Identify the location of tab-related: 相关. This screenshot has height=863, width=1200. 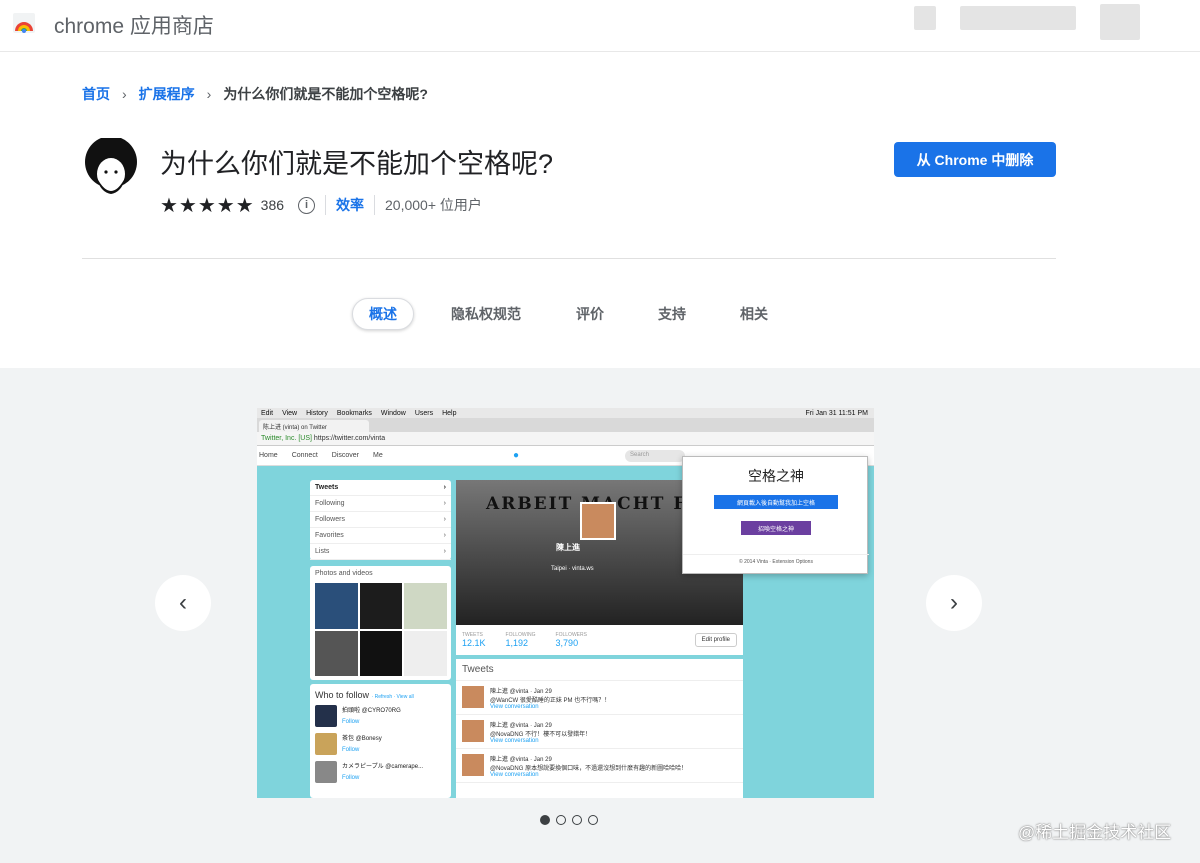
(754, 314).